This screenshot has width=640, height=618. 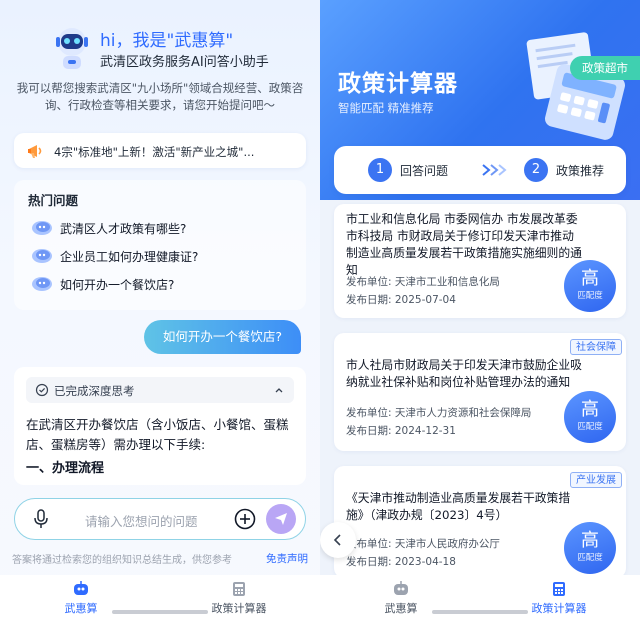 I want to click on check-circle-icon, so click(x=42, y=390).